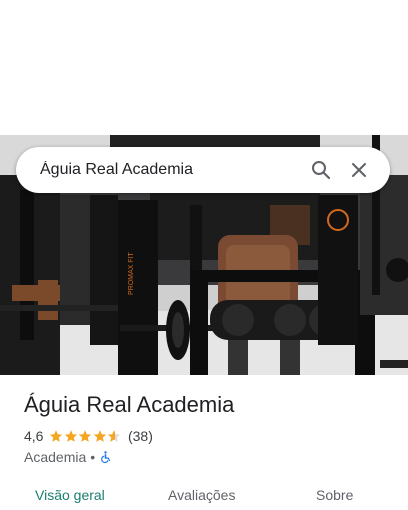 The height and width of the screenshot is (510, 408). Describe the element at coordinates (70, 495) in the screenshot. I see `tab-overview: Visão geral` at that location.